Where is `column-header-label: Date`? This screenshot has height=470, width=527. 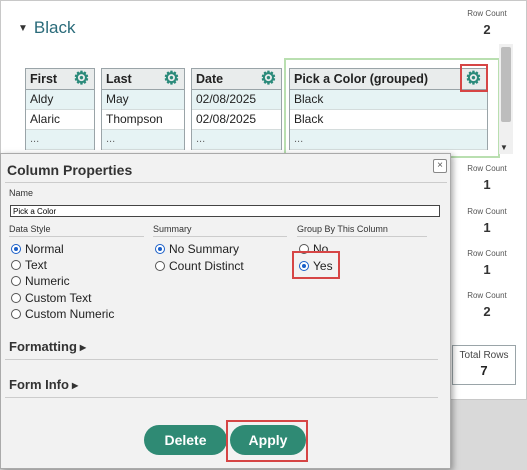 column-header-label: Date is located at coordinates (210, 79).